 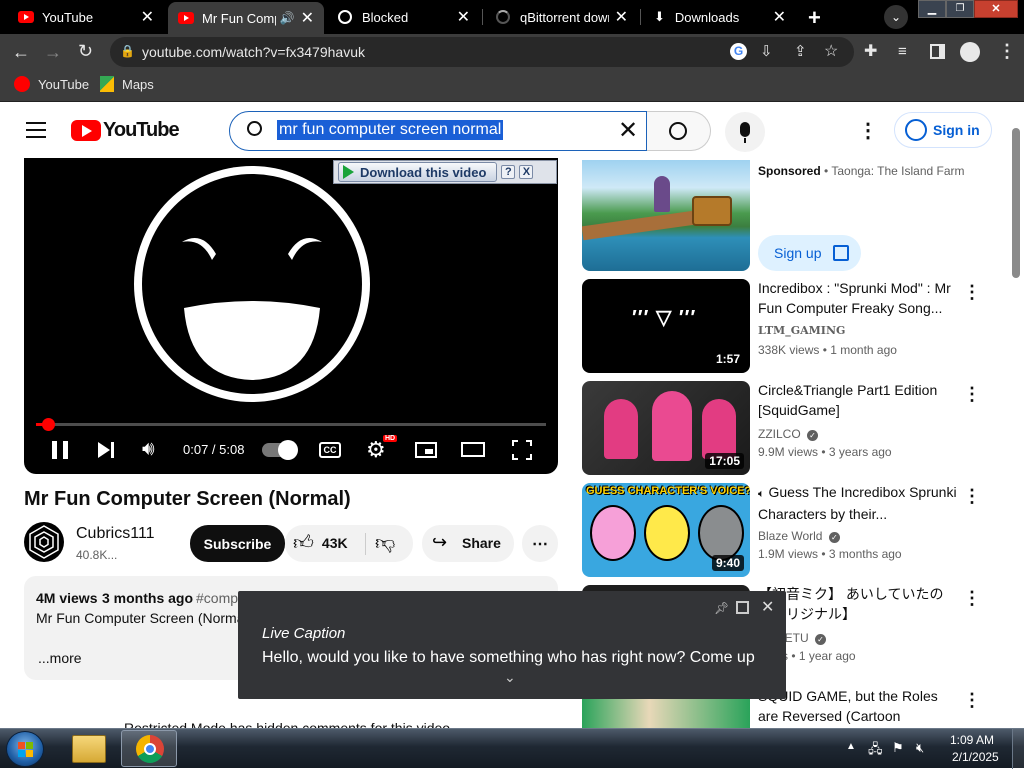 I want to click on extensions-icon: ✚, so click(x=870, y=52).